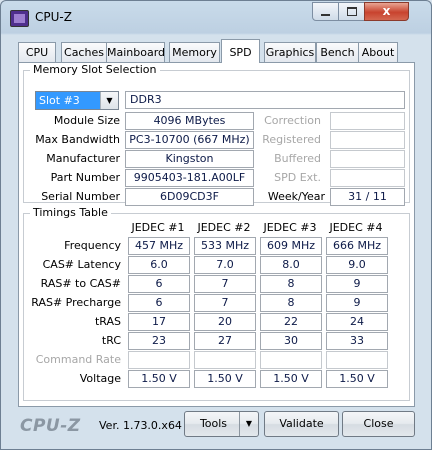  What do you see at coordinates (224, 227) in the screenshot?
I see `column-header-jedec2: JEDEC #2` at bounding box center [224, 227].